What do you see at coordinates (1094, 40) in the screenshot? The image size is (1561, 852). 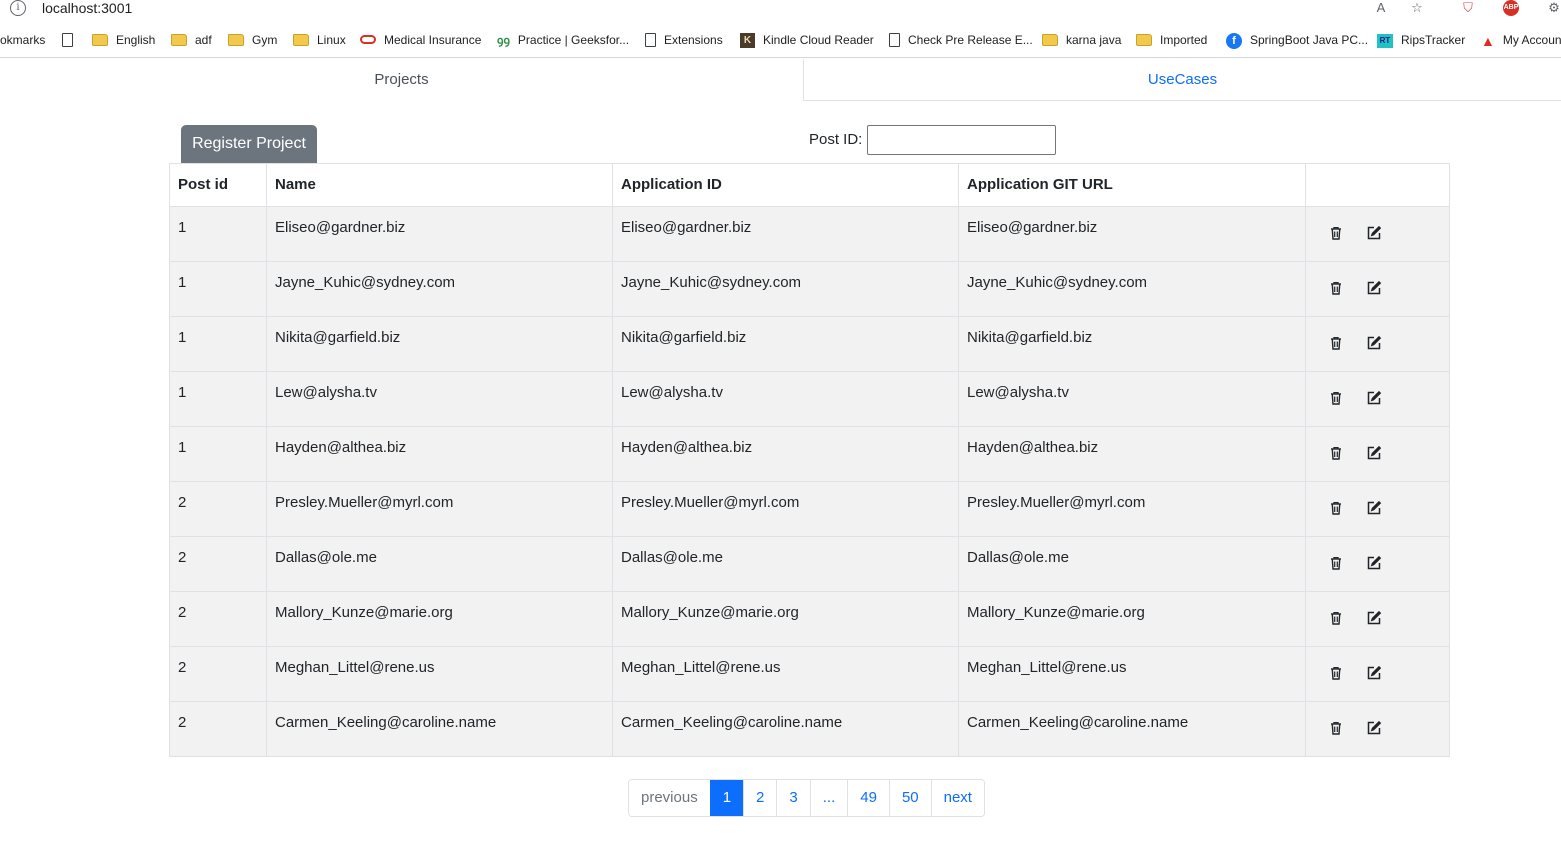 I see `bookmark-label: karna java` at bounding box center [1094, 40].